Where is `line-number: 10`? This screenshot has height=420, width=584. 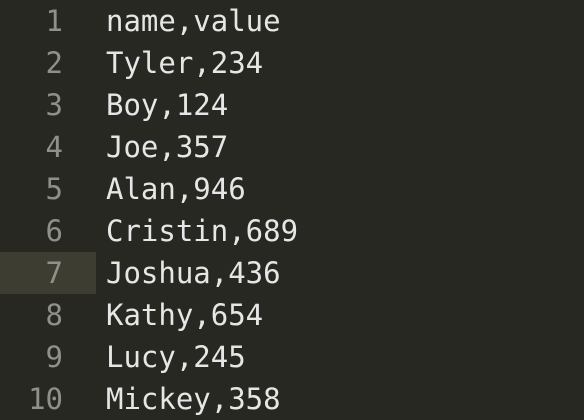 line-number: 10 is located at coordinates (45, 399).